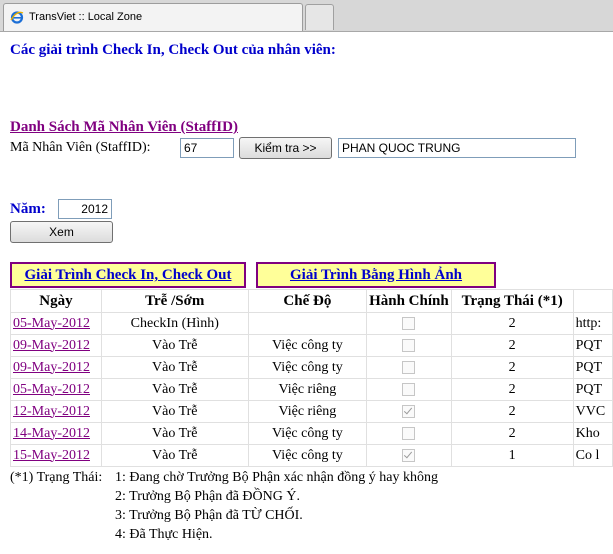 The height and width of the screenshot is (554, 613). I want to click on col-header-status: Trạng Thái (*1), so click(512, 301).